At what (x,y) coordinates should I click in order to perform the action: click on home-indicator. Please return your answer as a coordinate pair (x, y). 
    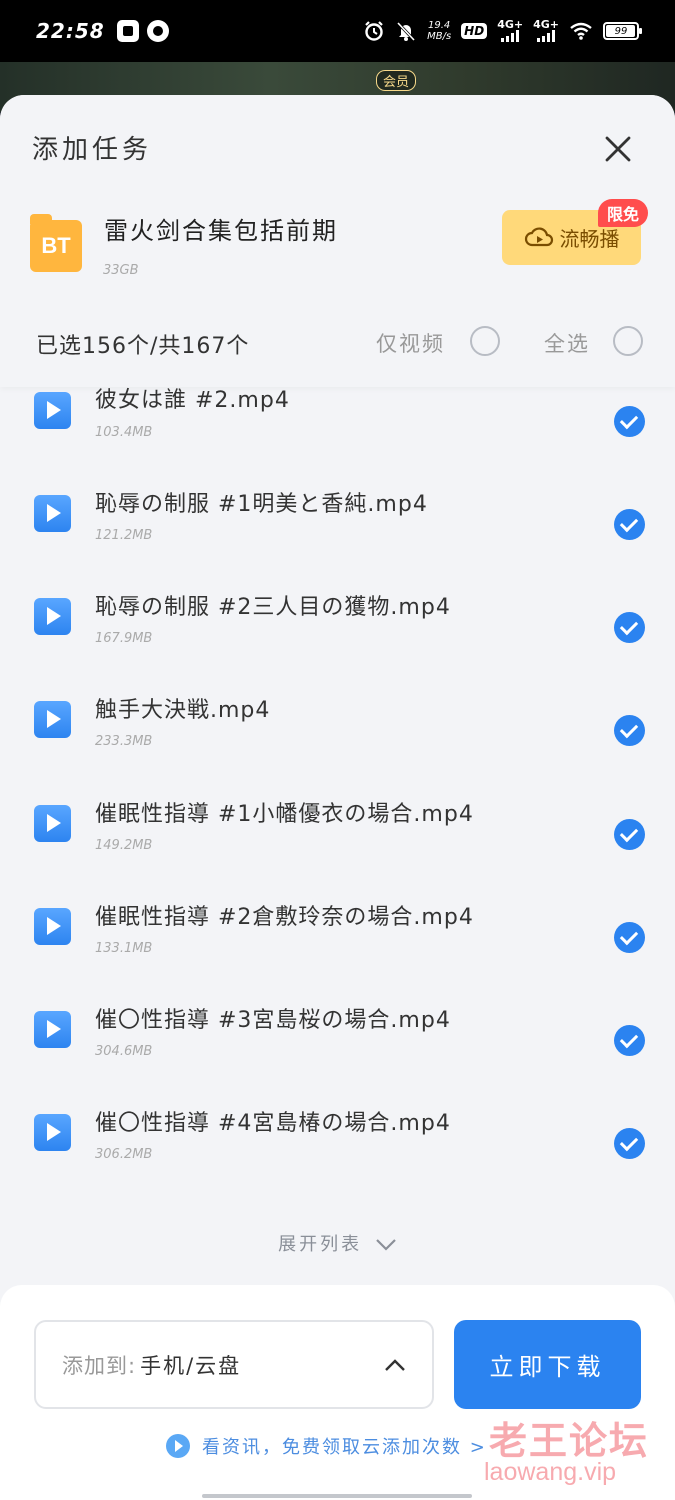
    Looking at the image, I should click on (337, 1496).